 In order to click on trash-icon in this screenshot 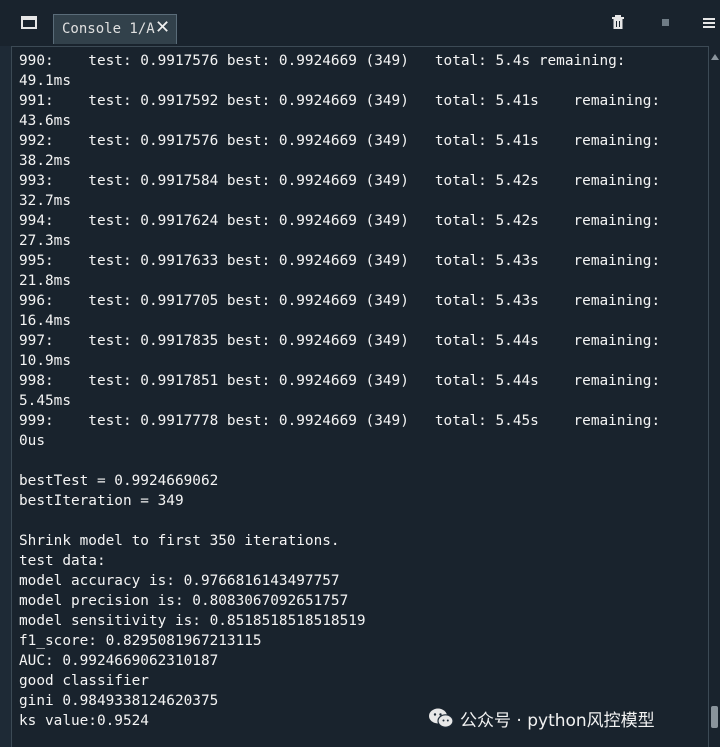, I will do `click(618, 22)`.